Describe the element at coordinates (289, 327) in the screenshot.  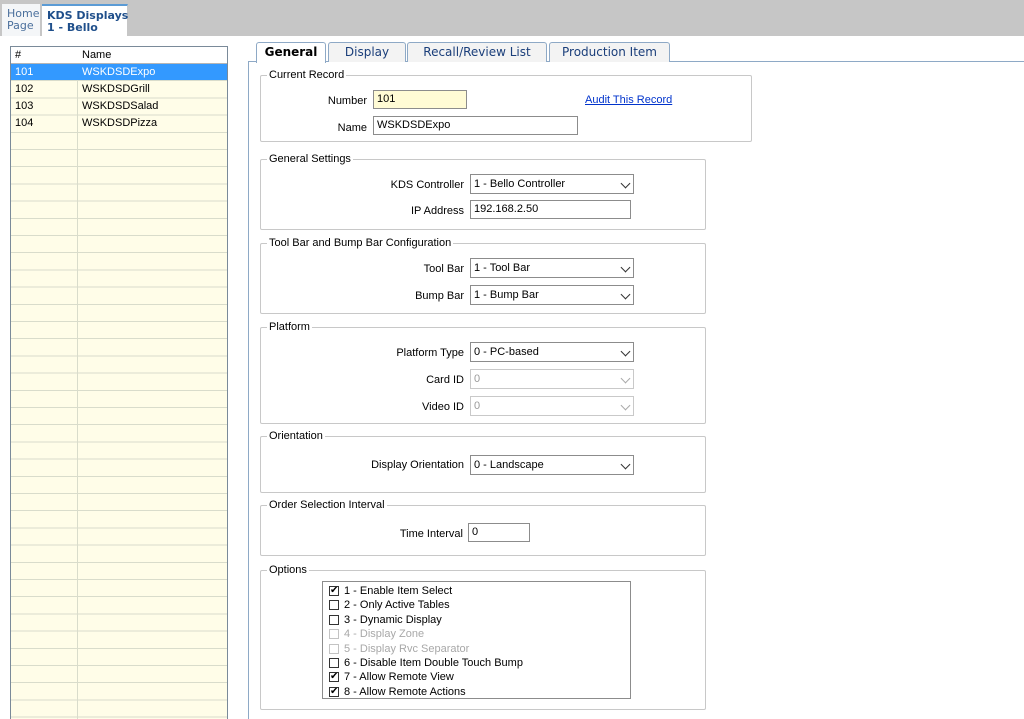
I see `platform-legend: Platform` at that location.